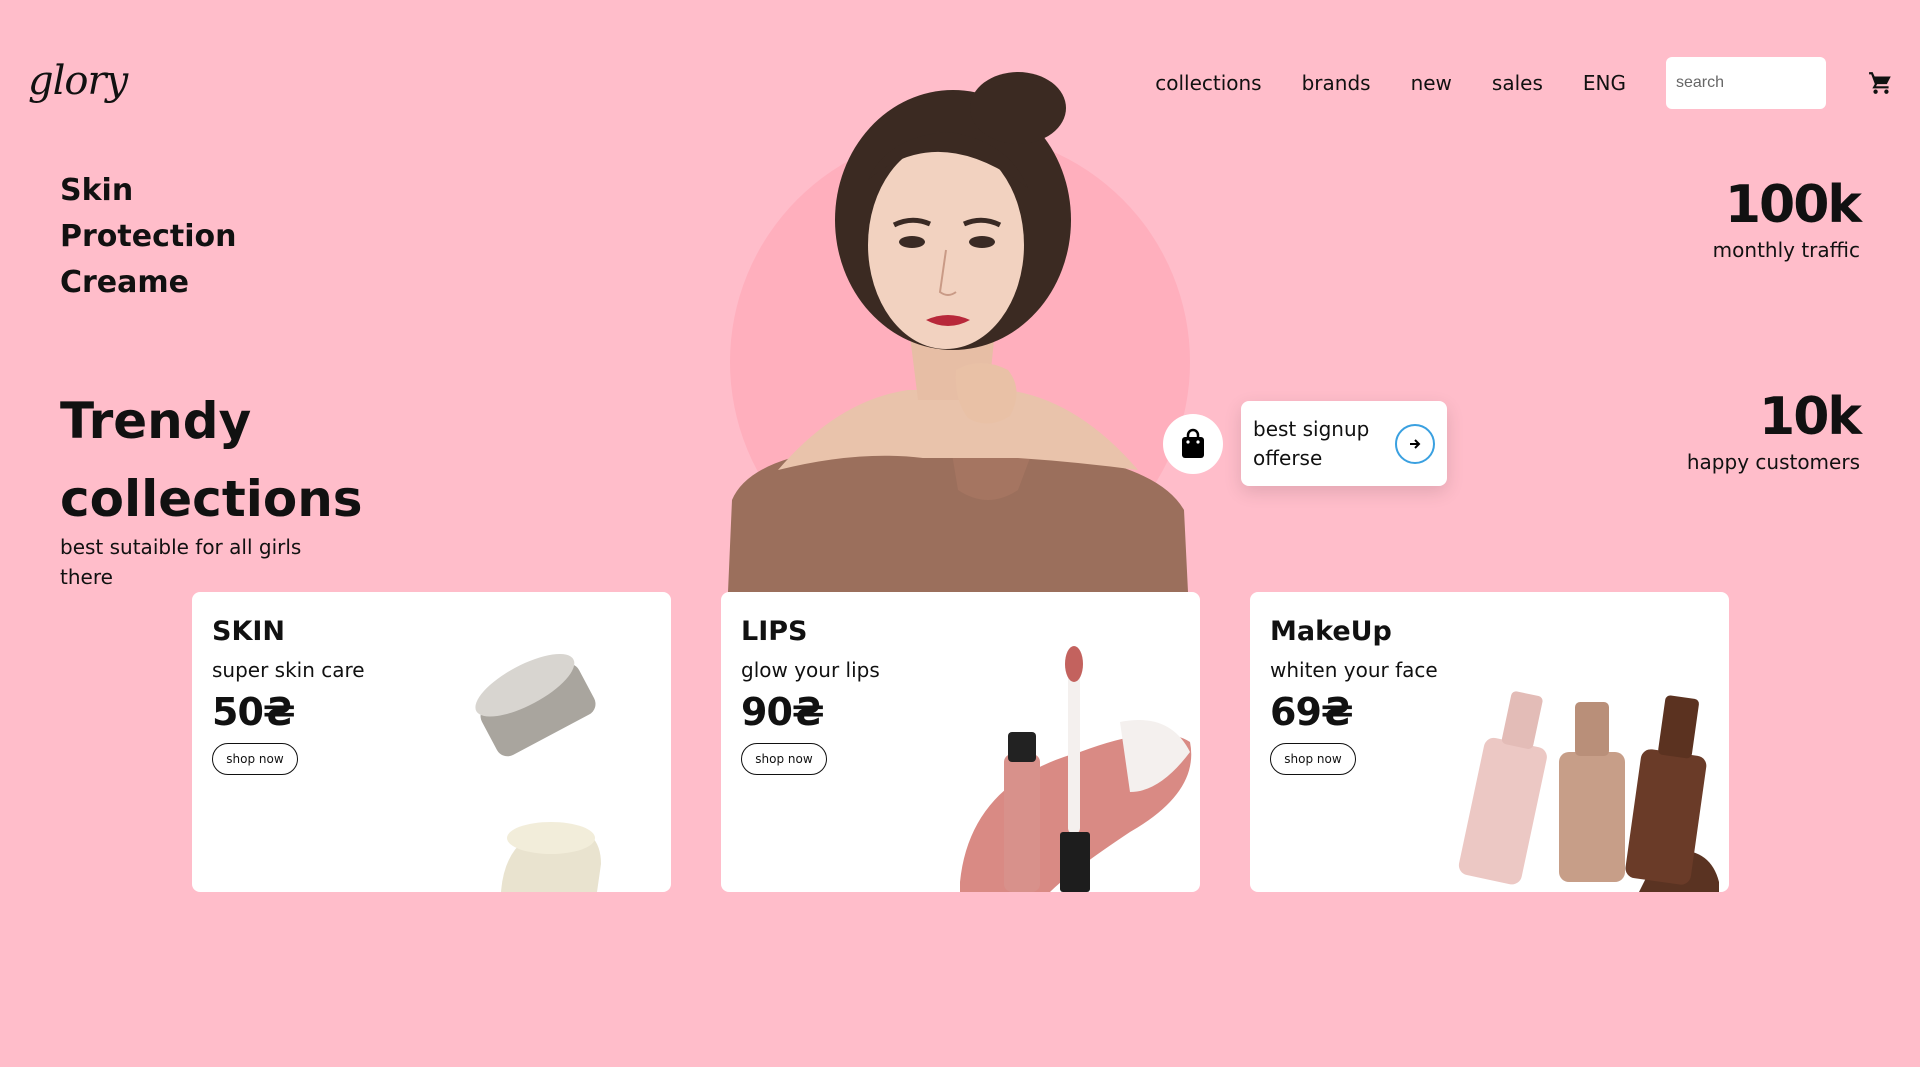  Describe the element at coordinates (1331, 631) in the screenshot. I see `card-title: MakeUp` at that location.